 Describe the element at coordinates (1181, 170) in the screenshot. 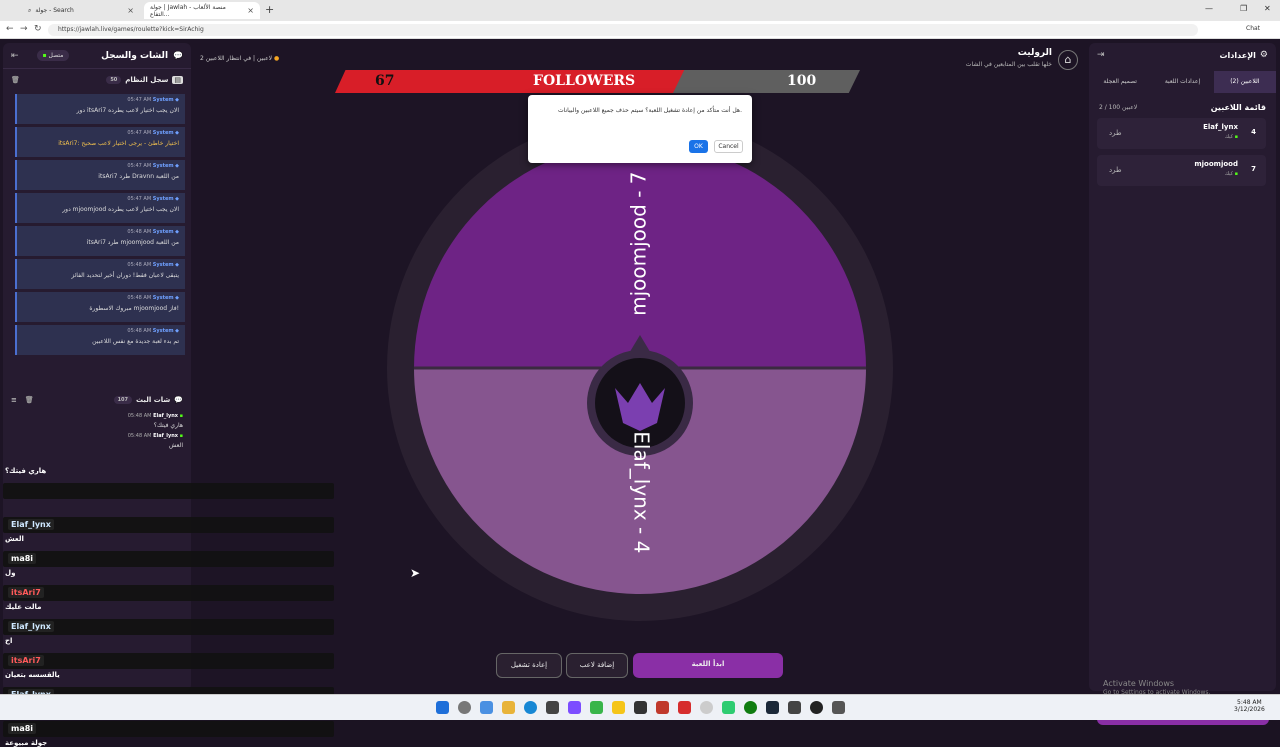

I see `player-row: 7 mjoomjood كيك ▪ طرد` at that location.